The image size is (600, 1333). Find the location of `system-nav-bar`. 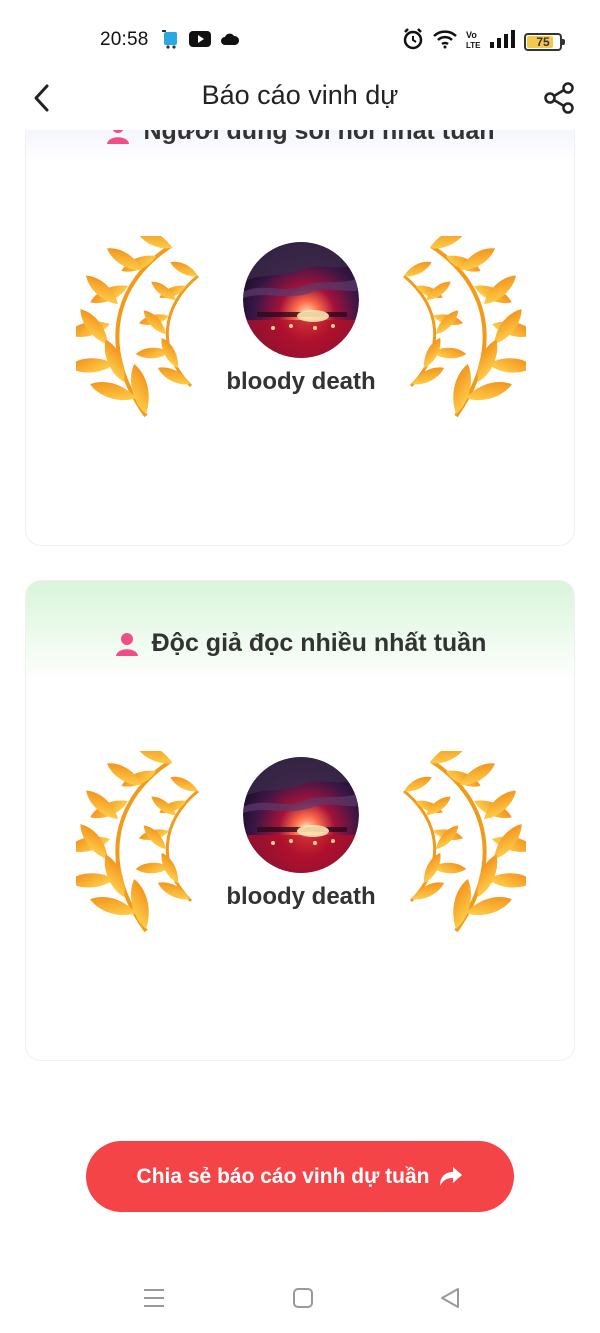

system-nav-bar is located at coordinates (300, 1297).